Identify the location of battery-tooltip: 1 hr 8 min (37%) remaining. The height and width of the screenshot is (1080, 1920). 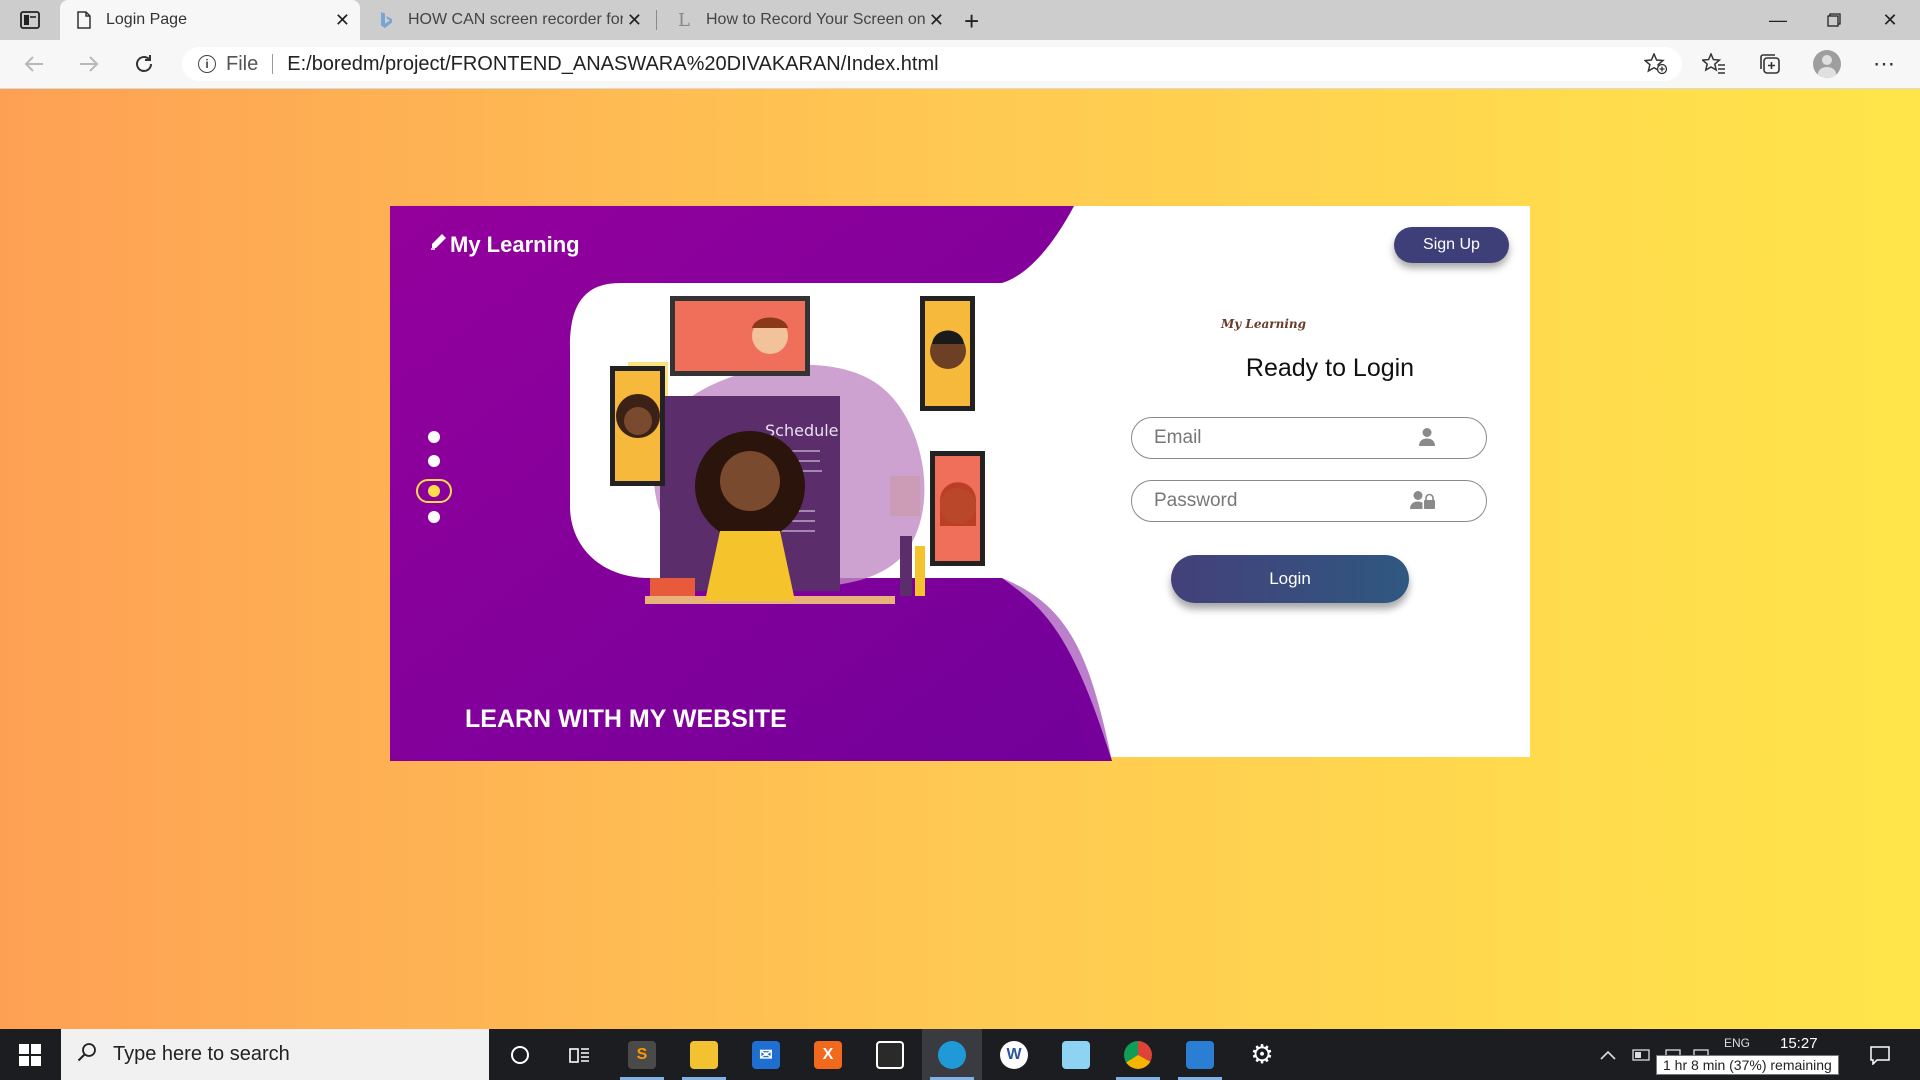
(1747, 1065).